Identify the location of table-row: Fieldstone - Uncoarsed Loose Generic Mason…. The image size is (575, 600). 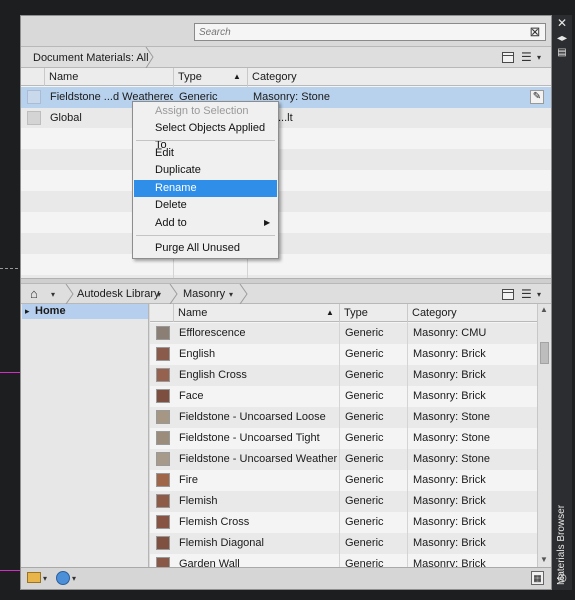
(343, 417).